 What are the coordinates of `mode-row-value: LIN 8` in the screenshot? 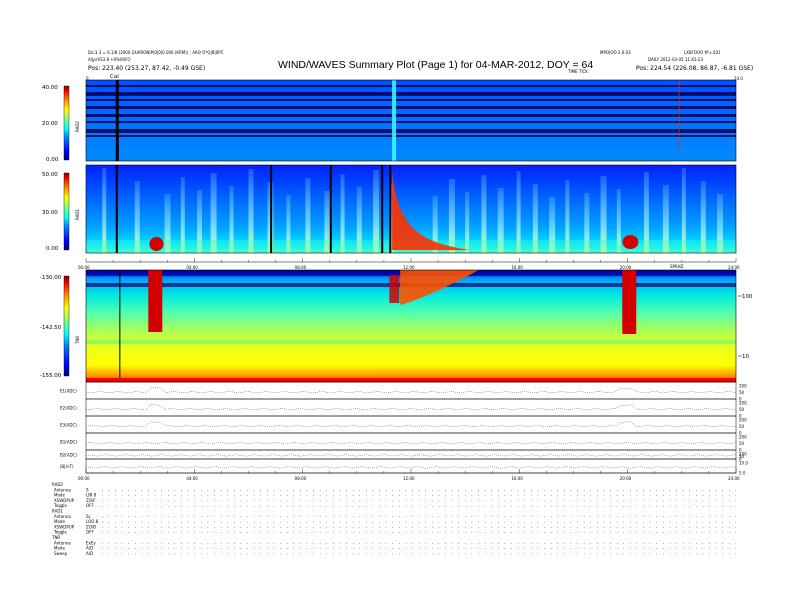 It's located at (91, 495).